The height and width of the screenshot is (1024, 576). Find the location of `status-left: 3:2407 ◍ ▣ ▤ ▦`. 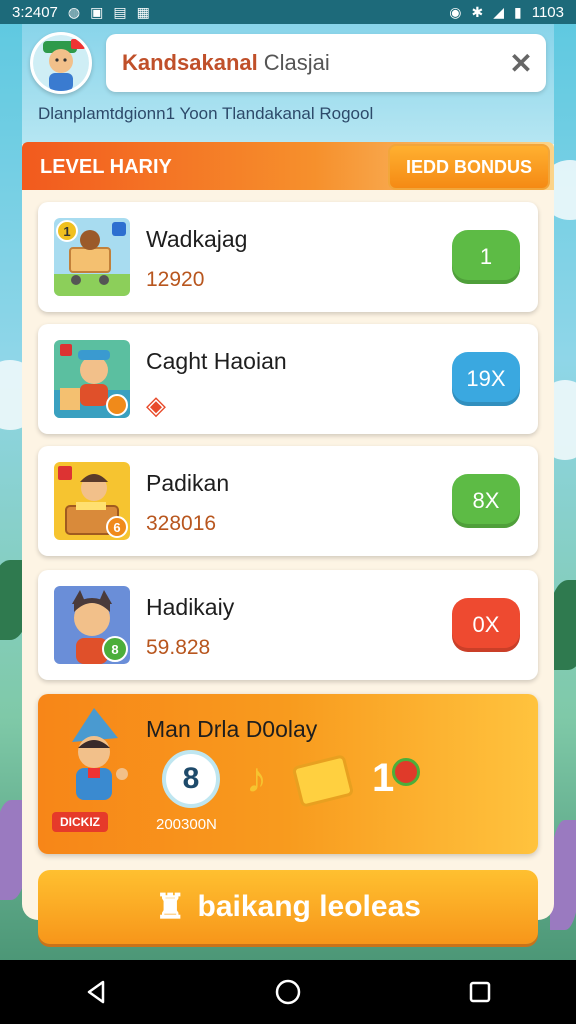

status-left: 3:2407 ◍ ▣ ▤ ▦ is located at coordinates (81, 12).